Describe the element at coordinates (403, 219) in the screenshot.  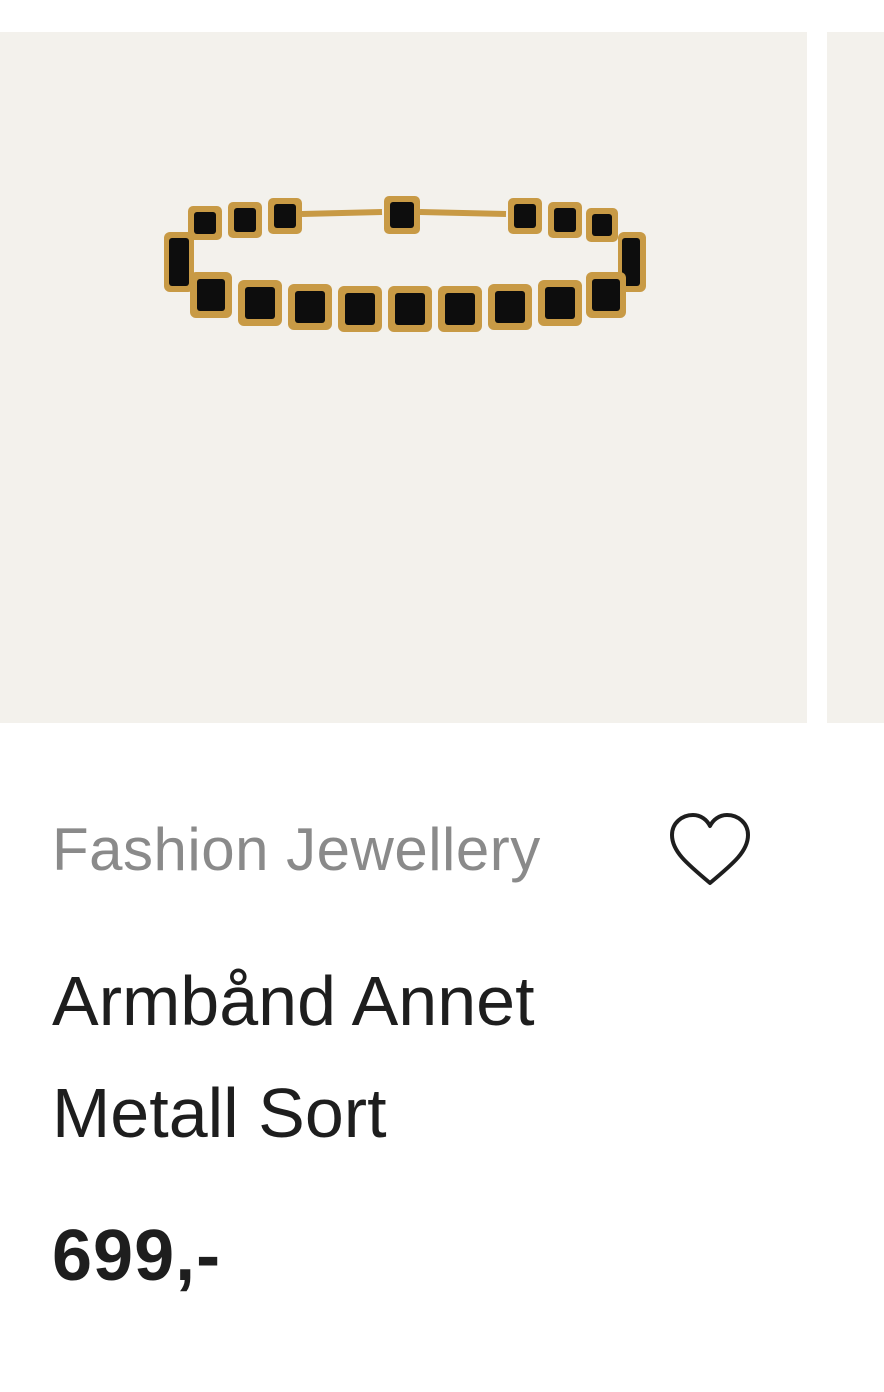
I see `bracelet-back-row` at that location.